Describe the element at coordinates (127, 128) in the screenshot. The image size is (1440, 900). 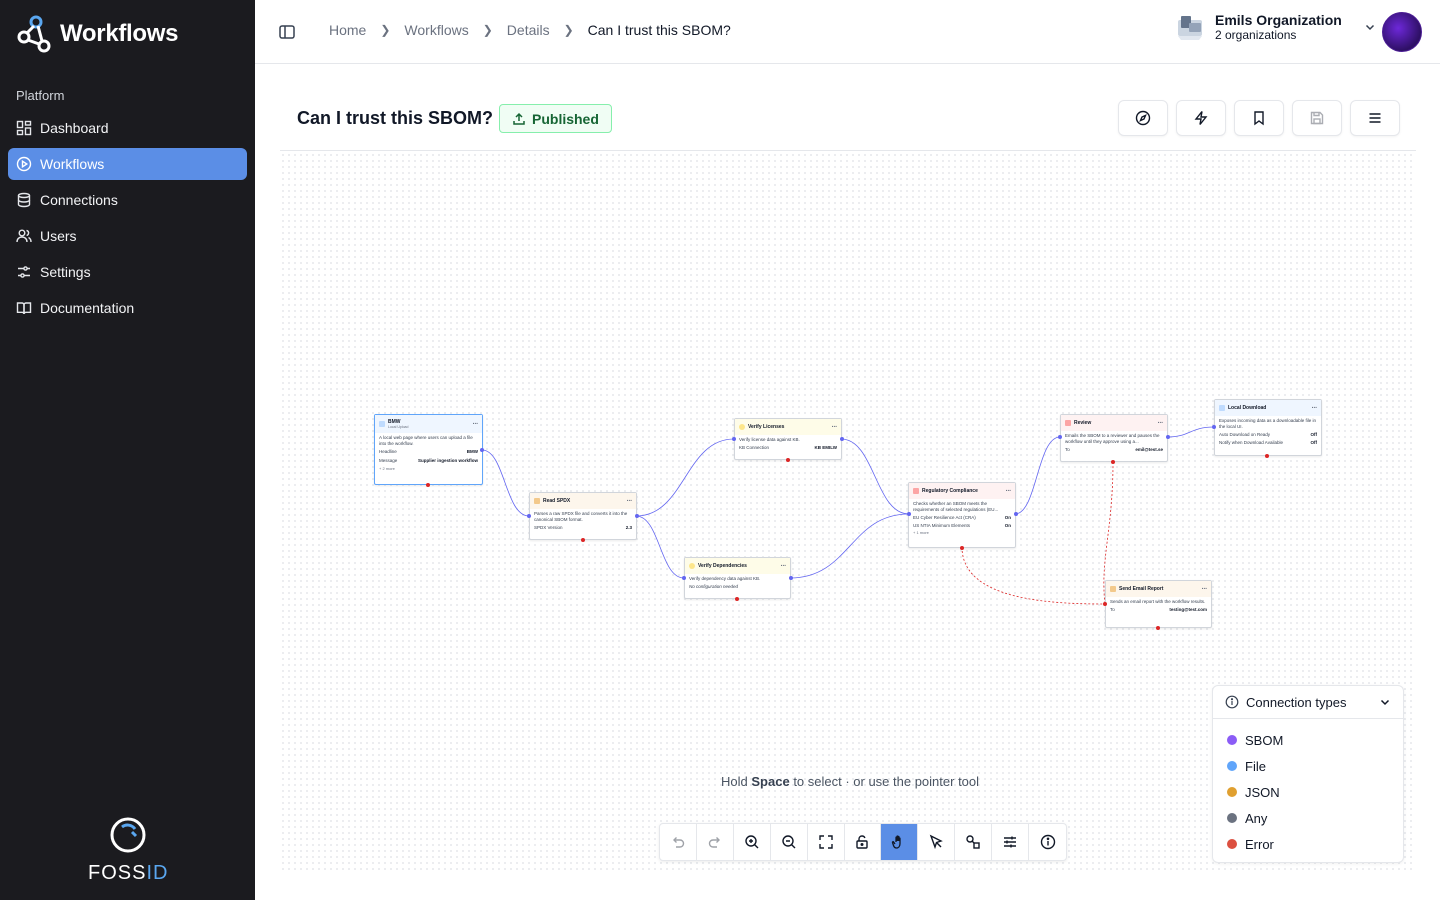
I see `sidebar-item-dashboard: Dashboard` at that location.